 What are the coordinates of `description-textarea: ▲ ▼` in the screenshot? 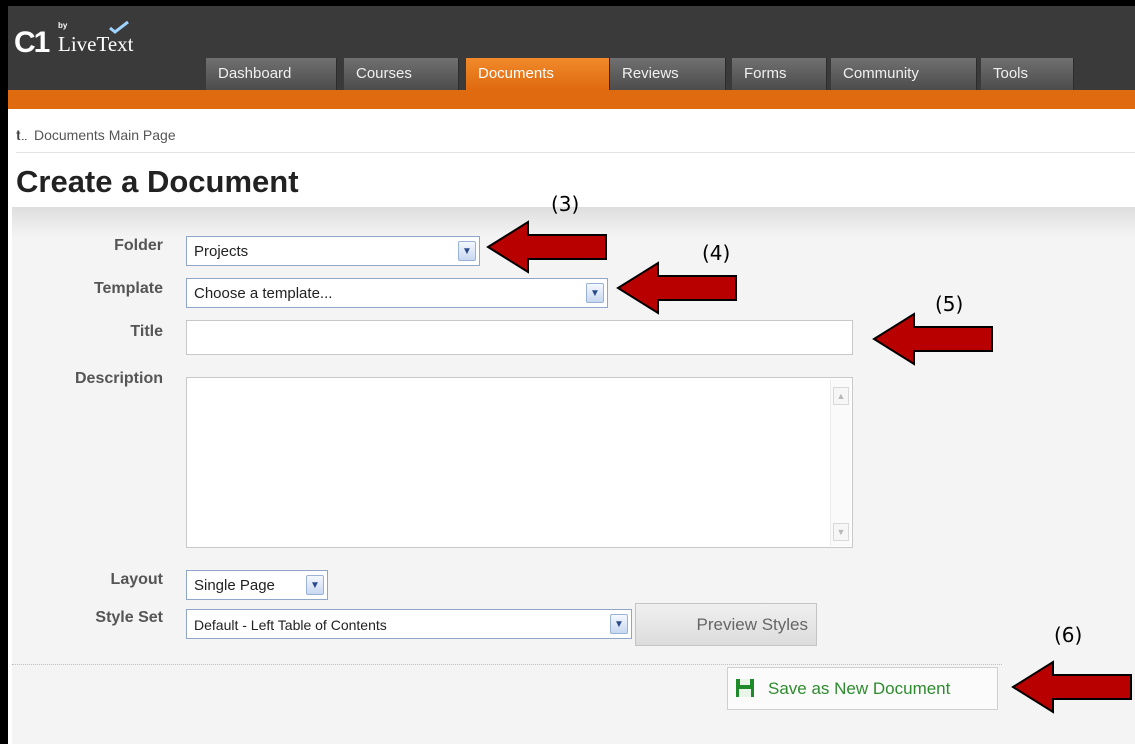 It's located at (519, 462).